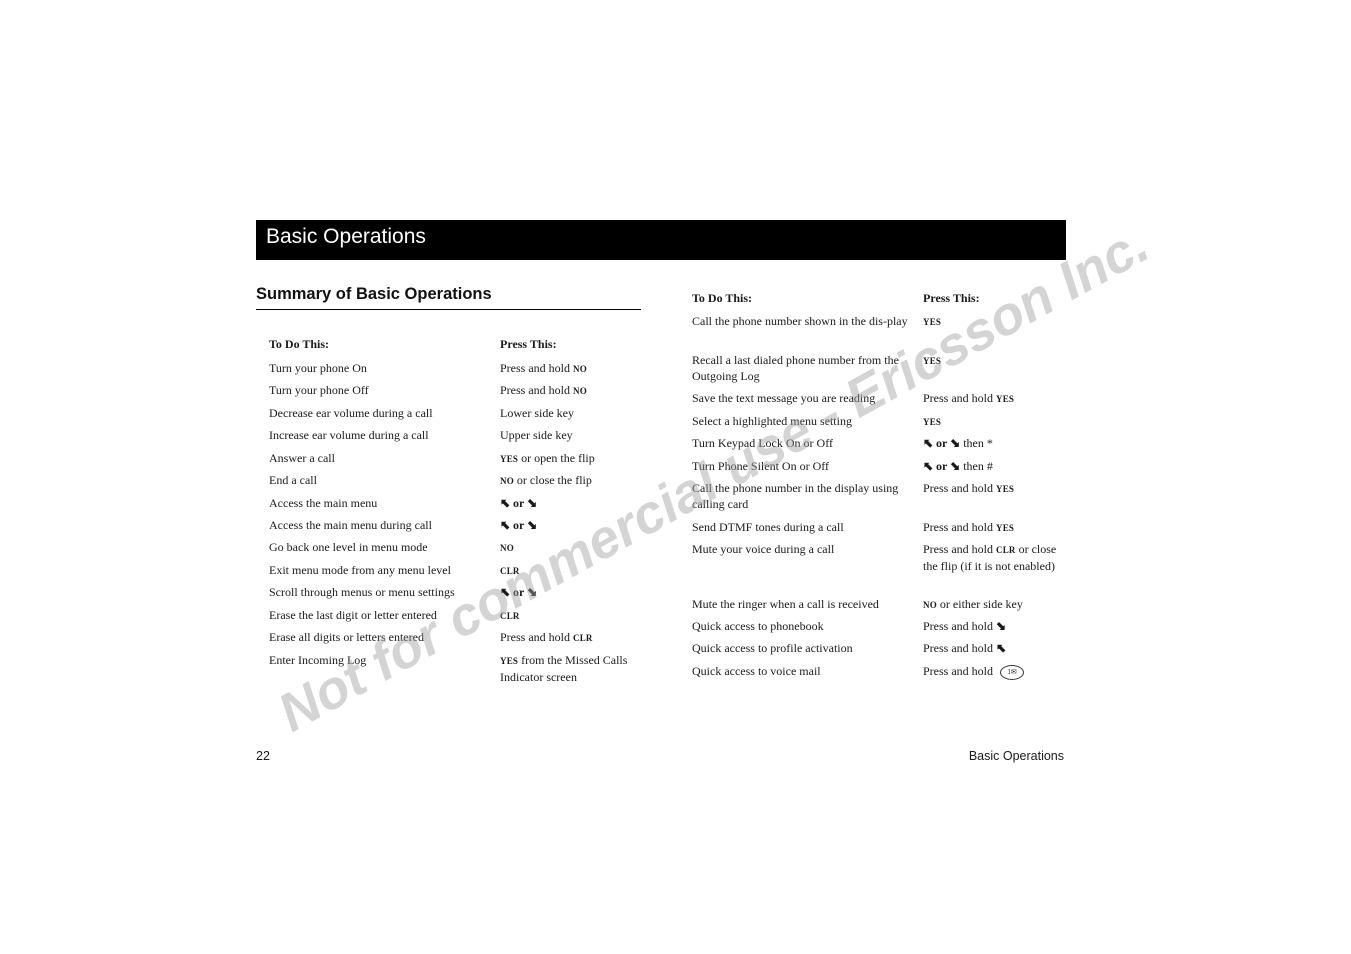 The height and width of the screenshot is (954, 1351). I want to click on press-instruction: Press and hold CLR, so click(575, 637).